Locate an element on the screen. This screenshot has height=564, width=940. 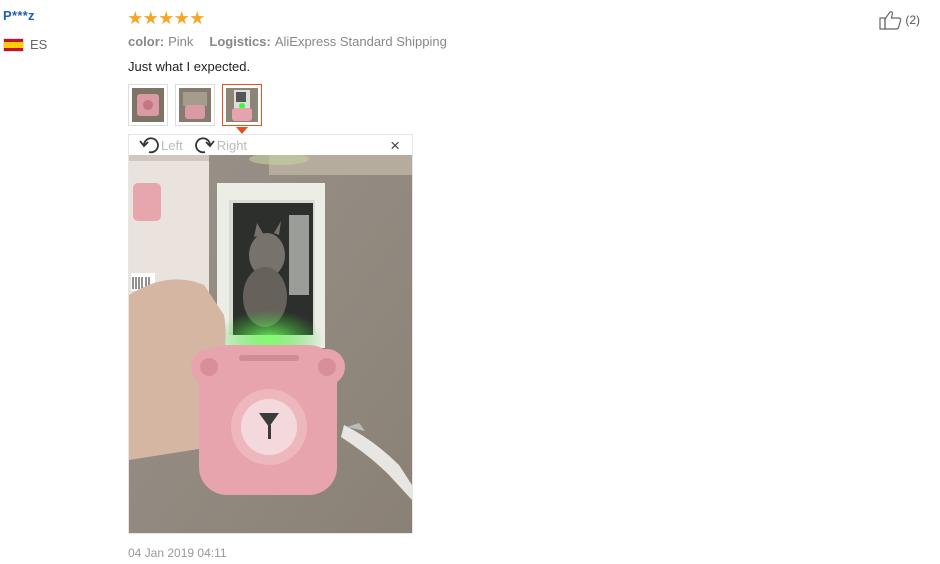
attr-color: color: Pink is located at coordinates (160, 41).